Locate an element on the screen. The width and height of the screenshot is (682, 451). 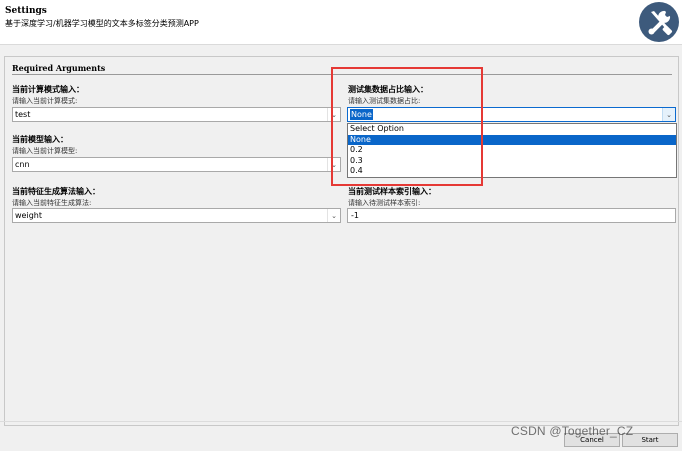
highlight-annotation is located at coordinates (407, 126).